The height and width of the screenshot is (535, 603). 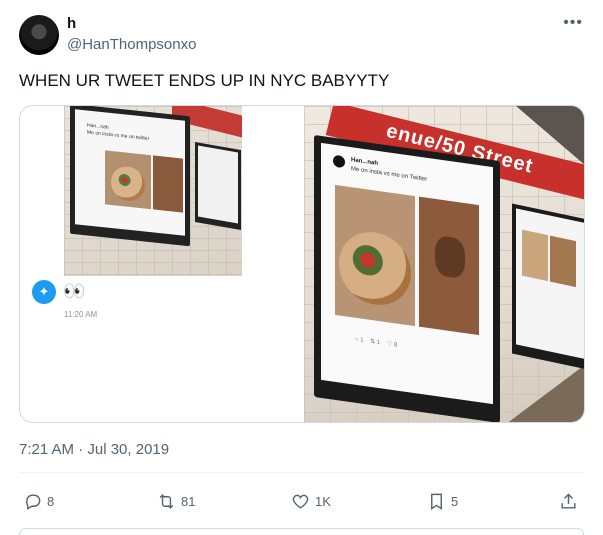 I want to click on reply-button: 8, so click(x=38, y=501).